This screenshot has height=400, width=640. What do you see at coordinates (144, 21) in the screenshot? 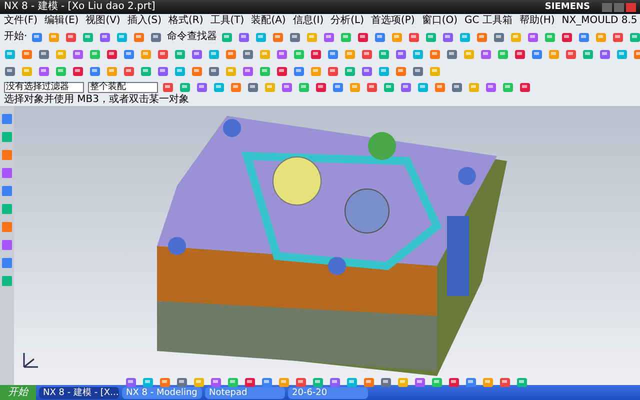
I see `menu-item: 插入(S)` at bounding box center [144, 21].